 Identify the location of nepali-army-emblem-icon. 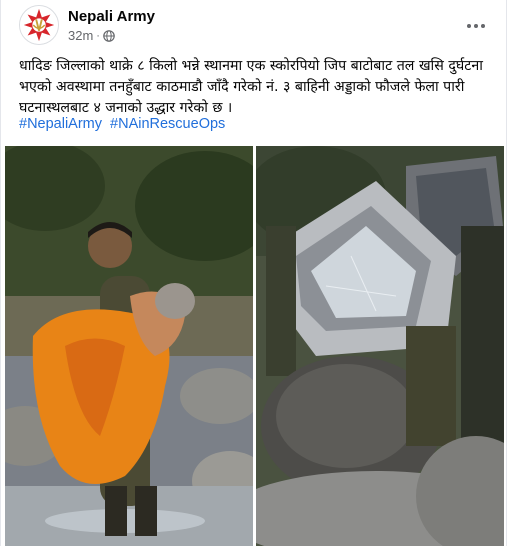
(39, 25).